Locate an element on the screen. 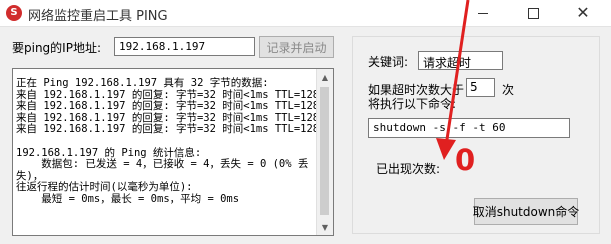 The height and width of the screenshot is (244, 611). close-button: ✕ is located at coordinates (583, 13).